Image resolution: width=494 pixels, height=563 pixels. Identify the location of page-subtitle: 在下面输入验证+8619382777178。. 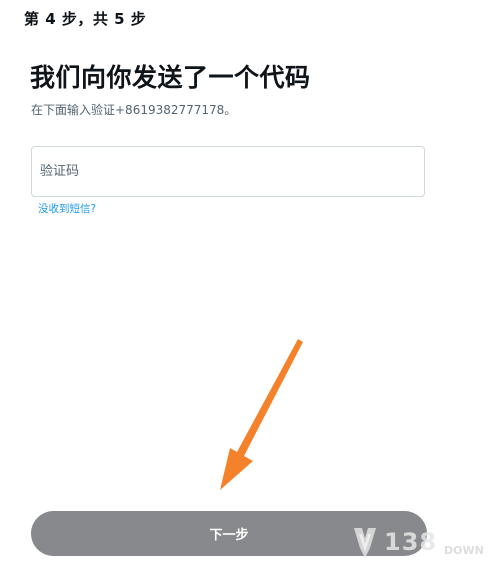
(134, 110).